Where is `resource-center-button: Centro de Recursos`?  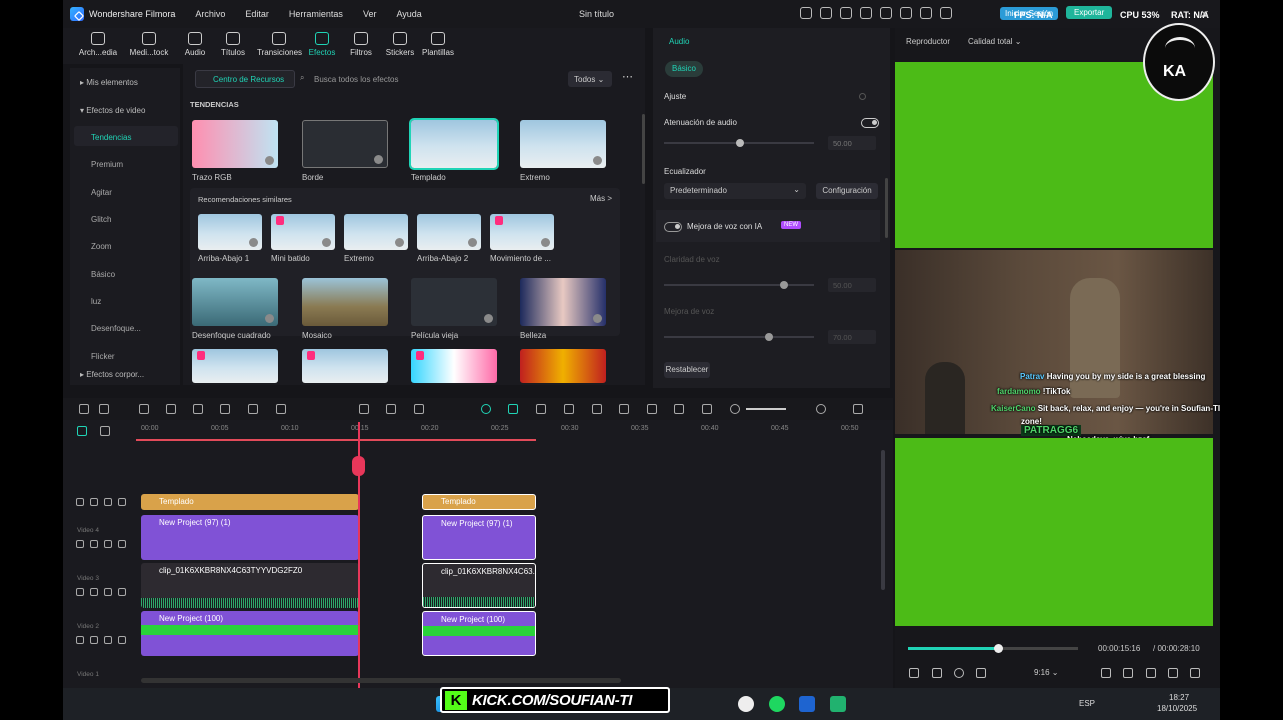
resource-center-button: Centro de Recursos is located at coordinates (245, 79).